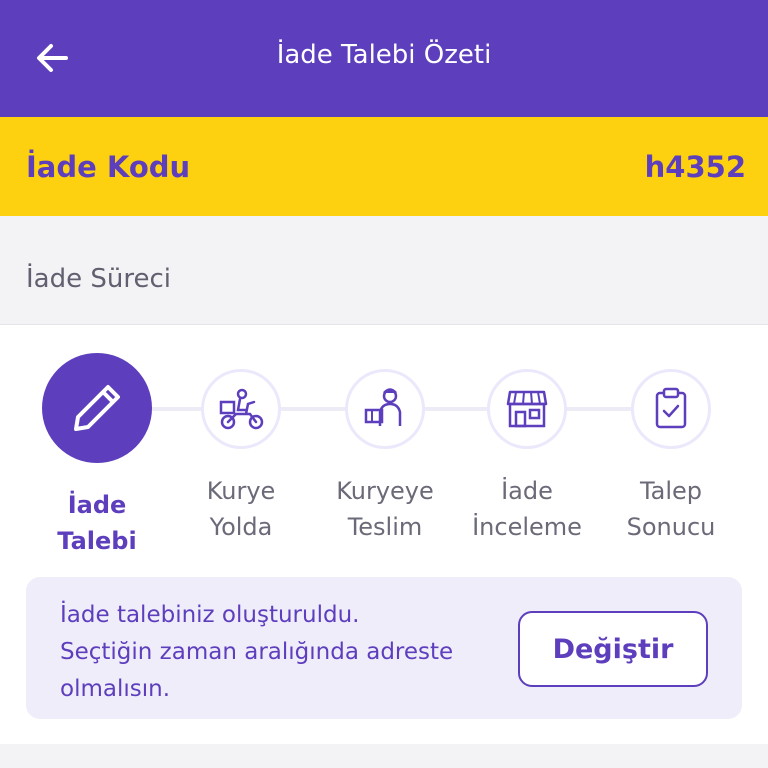 The image size is (768, 768). What do you see at coordinates (671, 509) in the screenshot?
I see `step-label: Talep Sonucu` at bounding box center [671, 509].